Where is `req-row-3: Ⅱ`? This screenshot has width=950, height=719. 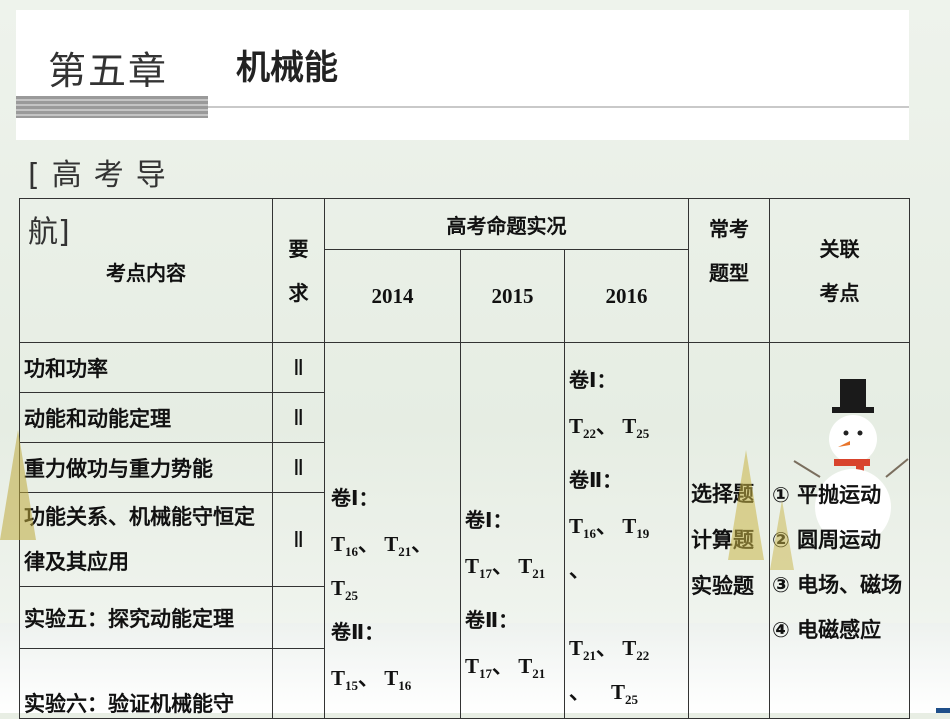 req-row-3: Ⅱ is located at coordinates (298, 467).